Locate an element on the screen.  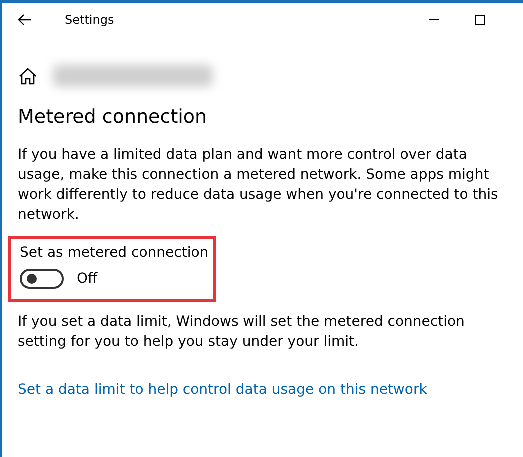
minimize-icon is located at coordinates (434, 19).